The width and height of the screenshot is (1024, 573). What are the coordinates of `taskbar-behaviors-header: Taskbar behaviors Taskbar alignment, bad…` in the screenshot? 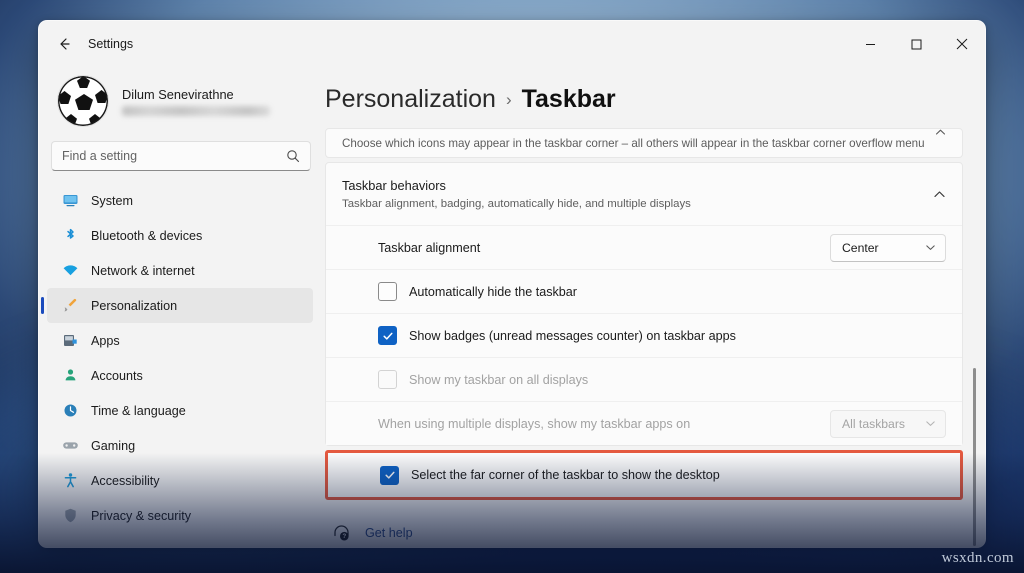 It's located at (644, 194).